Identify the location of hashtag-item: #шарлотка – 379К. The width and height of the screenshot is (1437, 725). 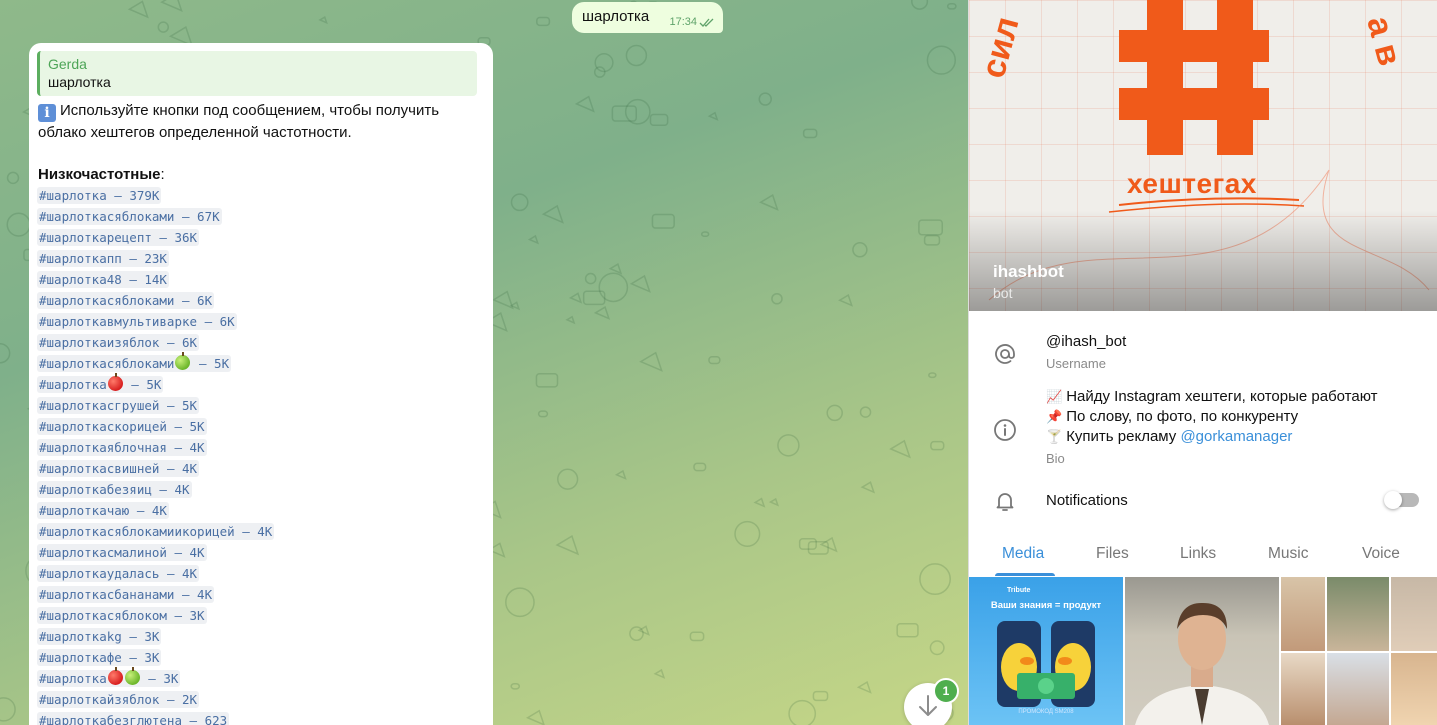
(261, 195).